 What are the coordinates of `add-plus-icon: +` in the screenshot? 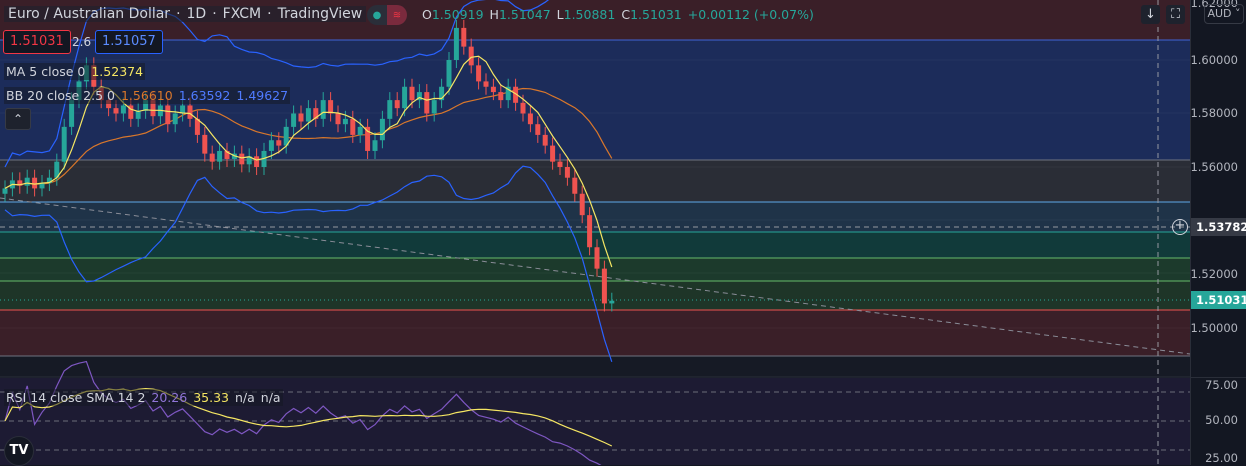 It's located at (1180, 227).